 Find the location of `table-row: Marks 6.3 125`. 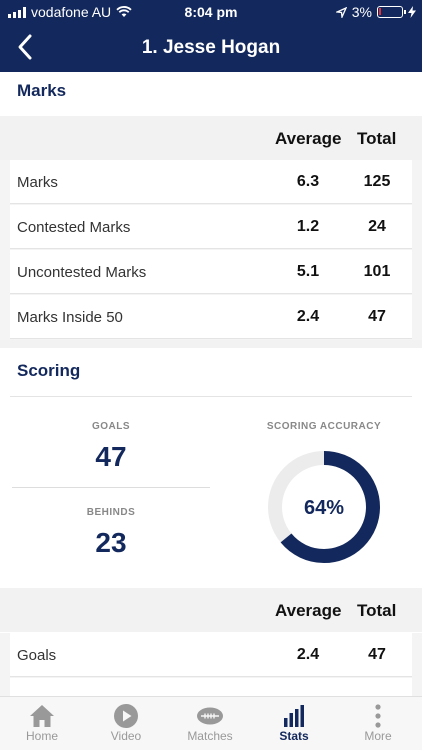

table-row: Marks 6.3 125 is located at coordinates (211, 182).